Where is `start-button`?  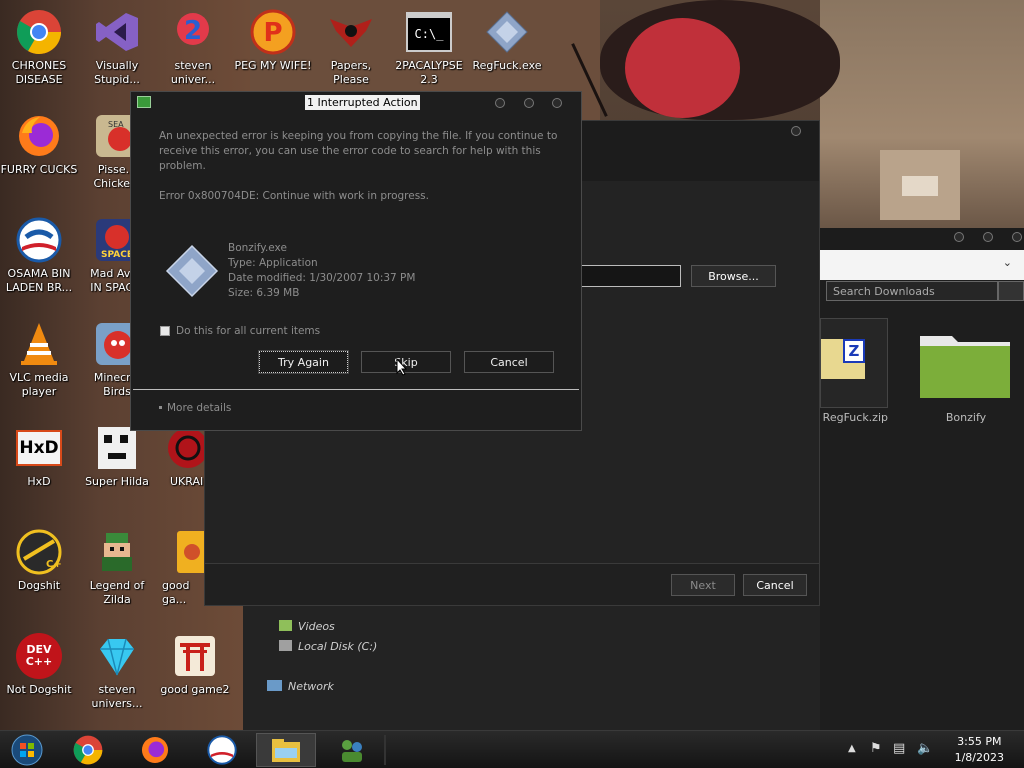
start-button is located at coordinates (27, 750).